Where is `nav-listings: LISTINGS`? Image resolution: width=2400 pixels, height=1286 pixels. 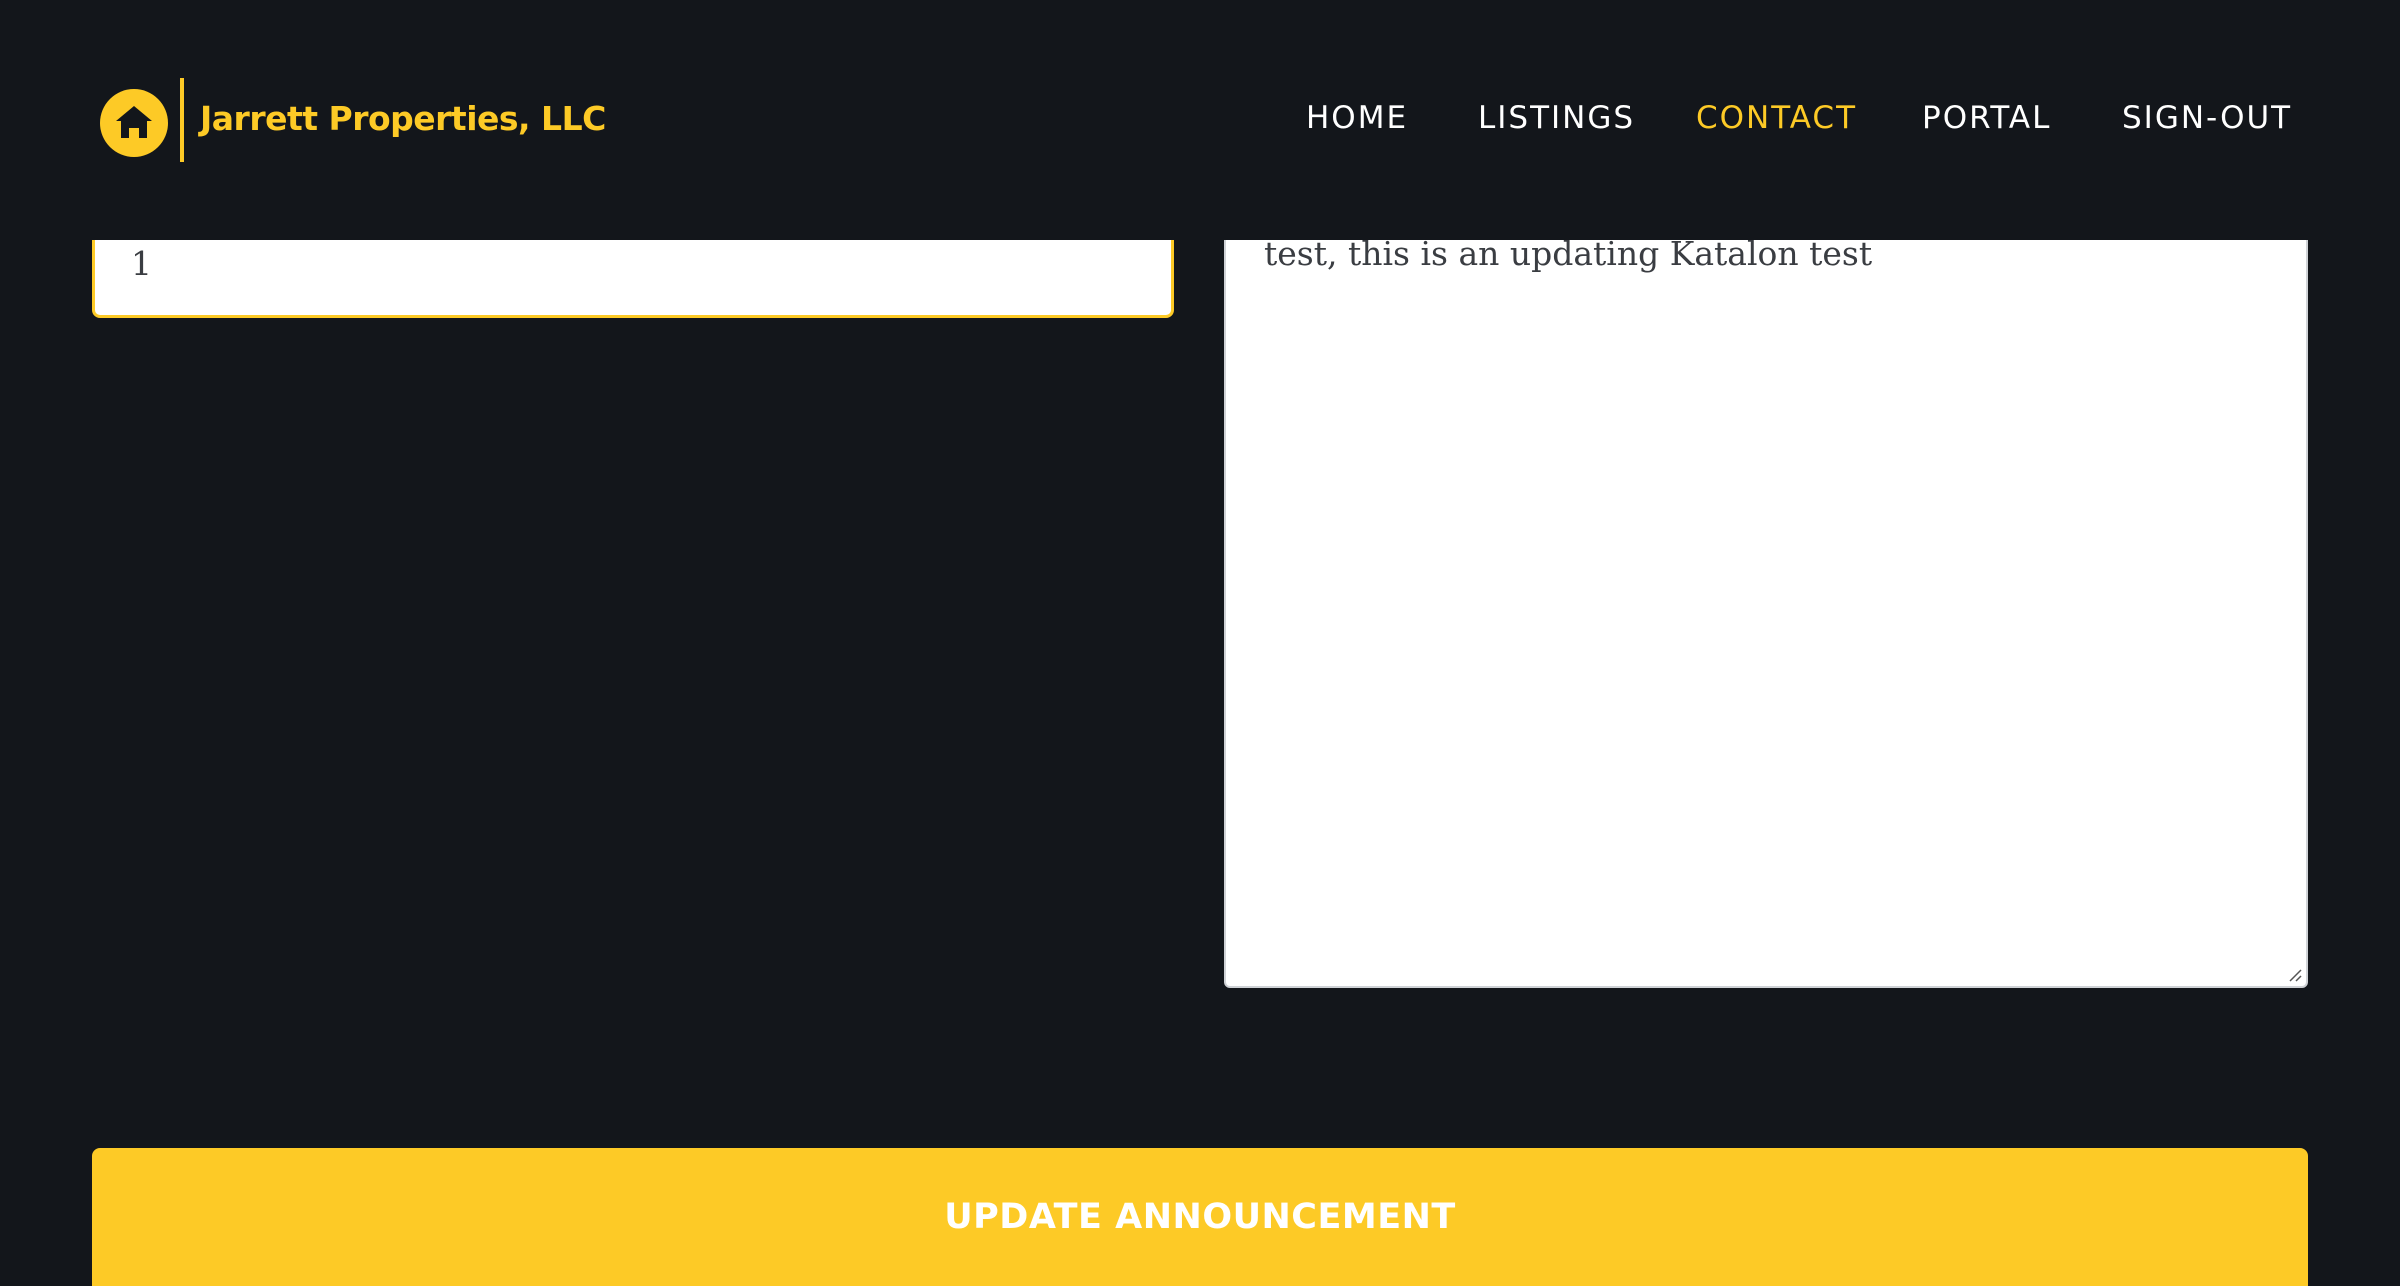 nav-listings: LISTINGS is located at coordinates (1556, 118).